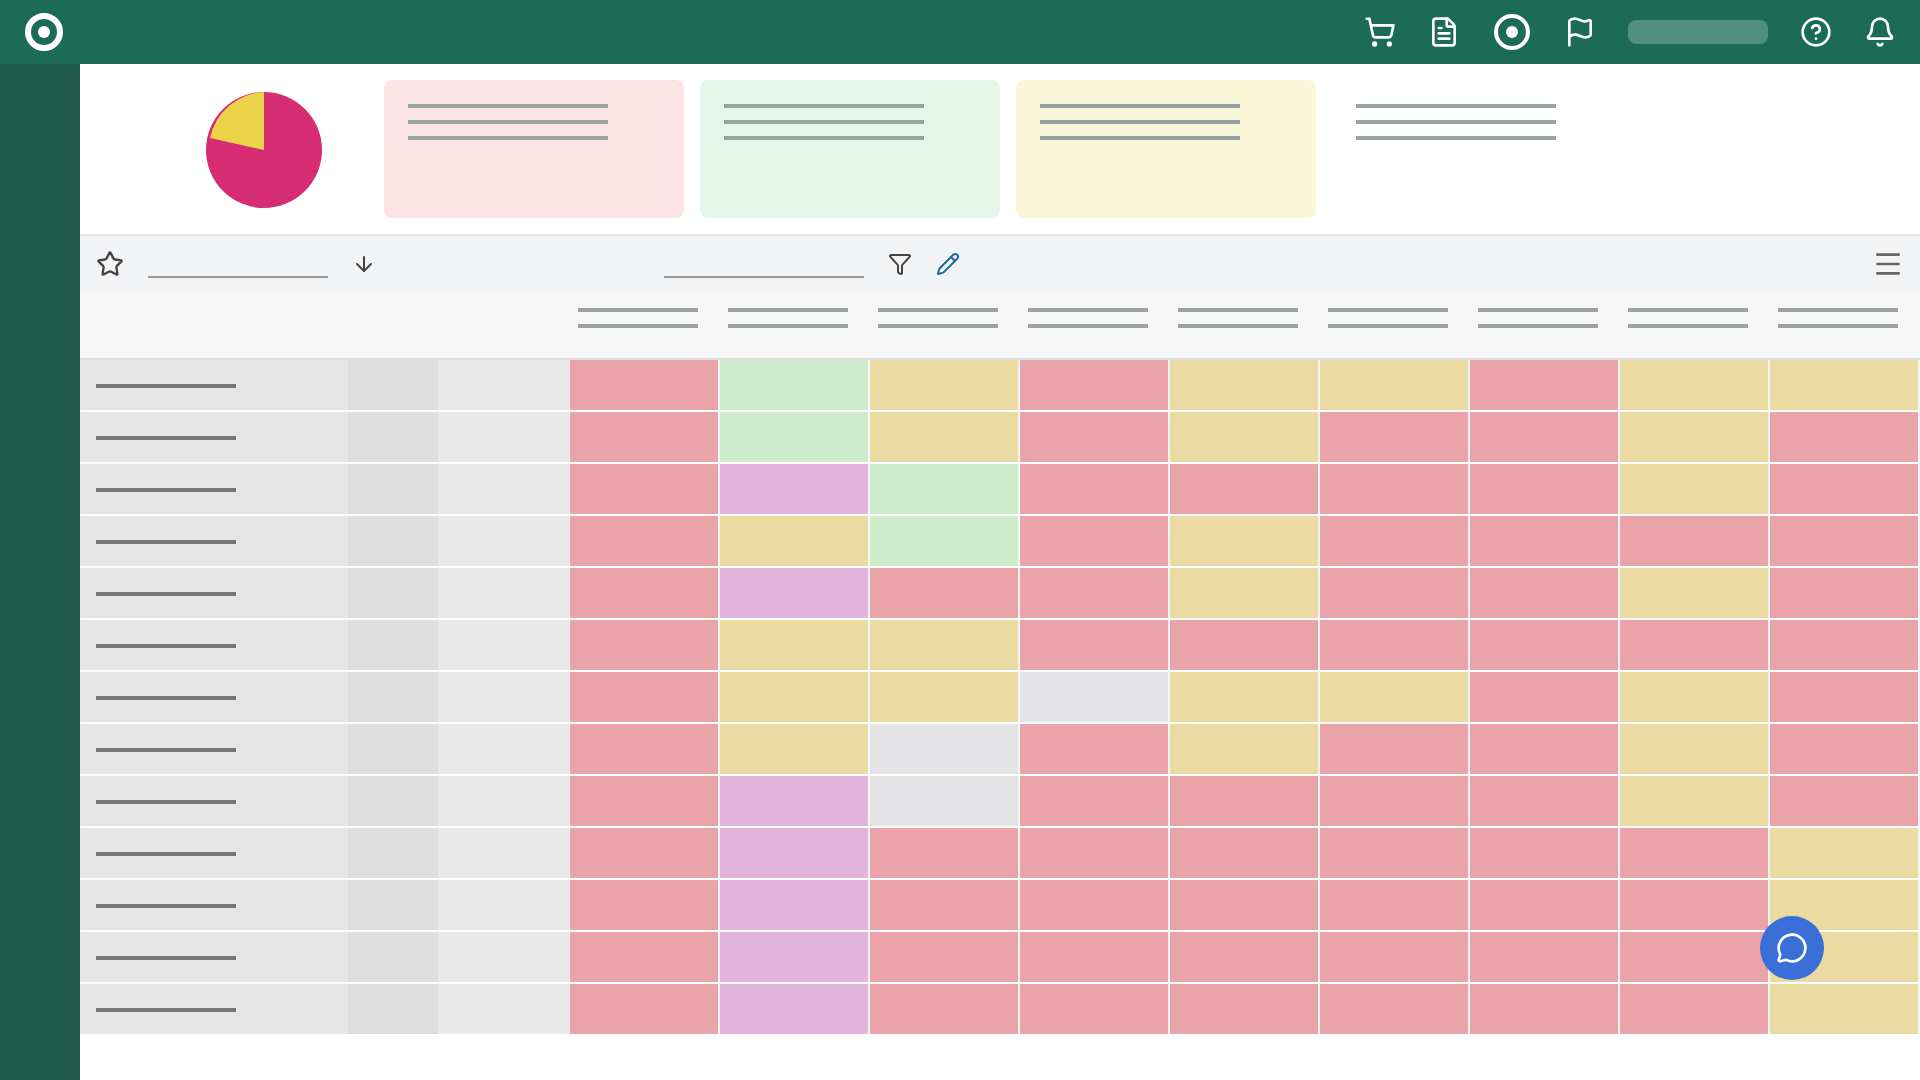 This screenshot has width=1920, height=1080. Describe the element at coordinates (1380, 32) in the screenshot. I see `cart-icon` at that location.